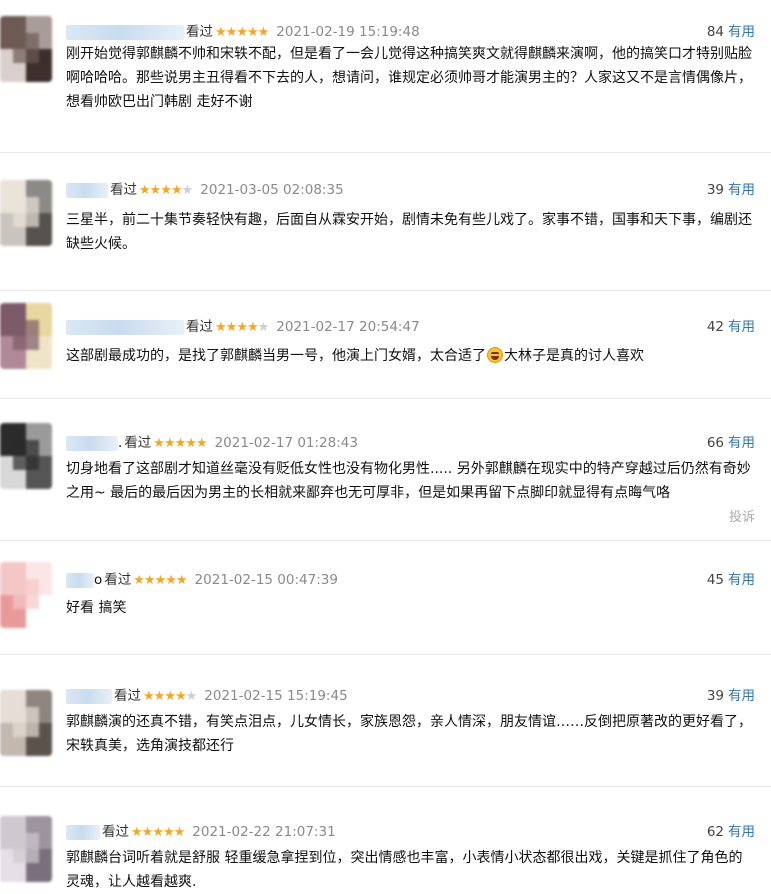 This screenshot has width=771, height=894. What do you see at coordinates (715, 327) in the screenshot?
I see `vote-count: 42` at bounding box center [715, 327].